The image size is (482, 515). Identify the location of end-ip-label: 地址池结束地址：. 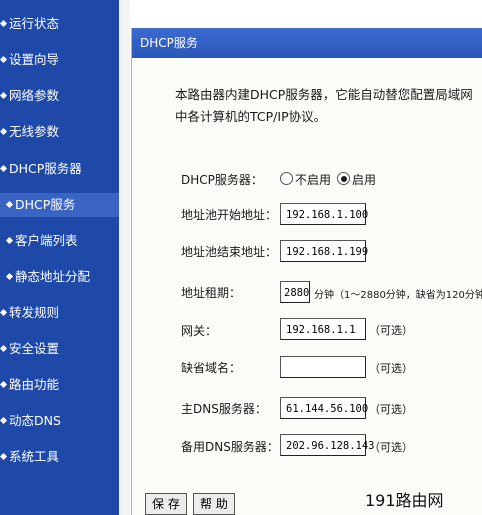
(229, 252).